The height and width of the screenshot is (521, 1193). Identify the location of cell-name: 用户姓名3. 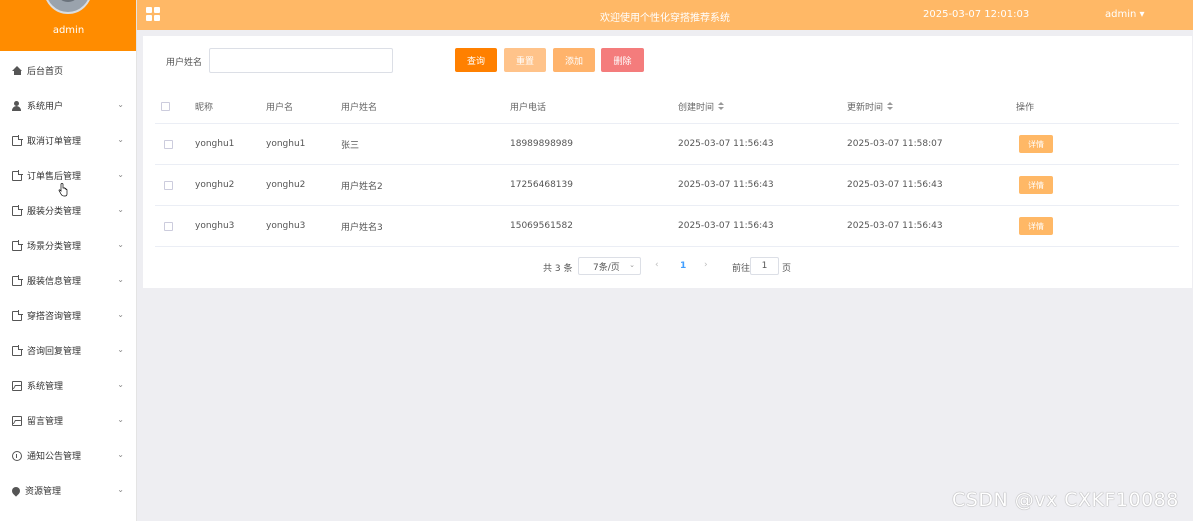
(362, 227).